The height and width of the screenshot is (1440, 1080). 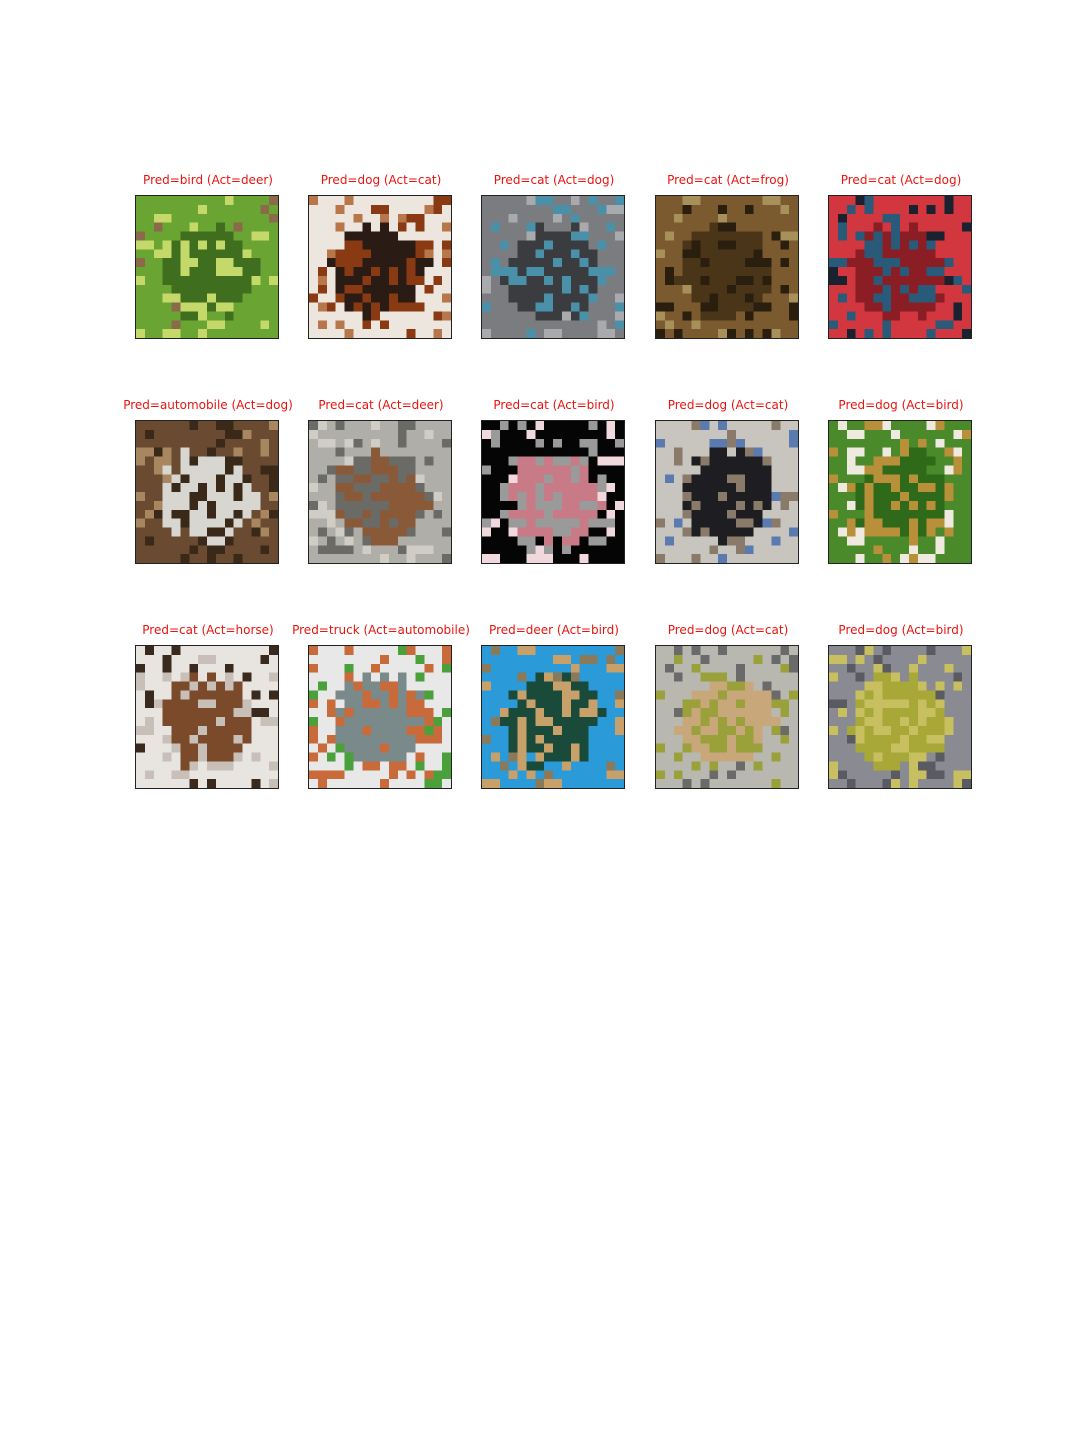 I want to click on sample-cell: Pred=cat (Act=frog), so click(x=728, y=255).